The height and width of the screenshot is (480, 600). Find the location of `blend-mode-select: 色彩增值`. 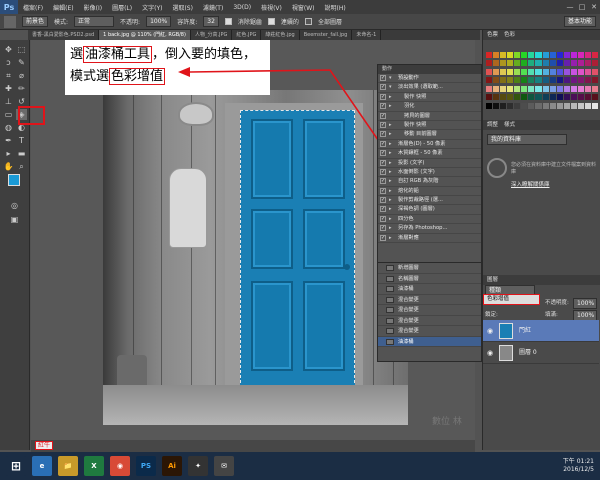

blend-mode-select: 色彩增值 is located at coordinates (511, 299).